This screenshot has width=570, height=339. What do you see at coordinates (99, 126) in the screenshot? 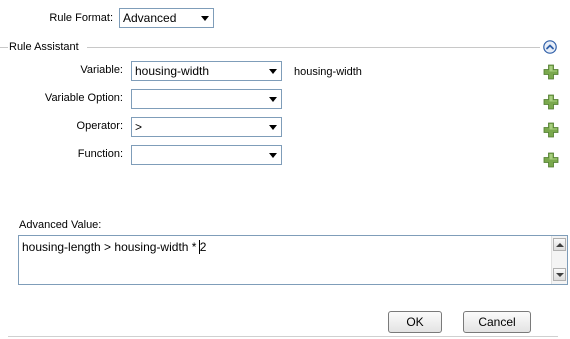
I see `operator-label: Operator:` at bounding box center [99, 126].